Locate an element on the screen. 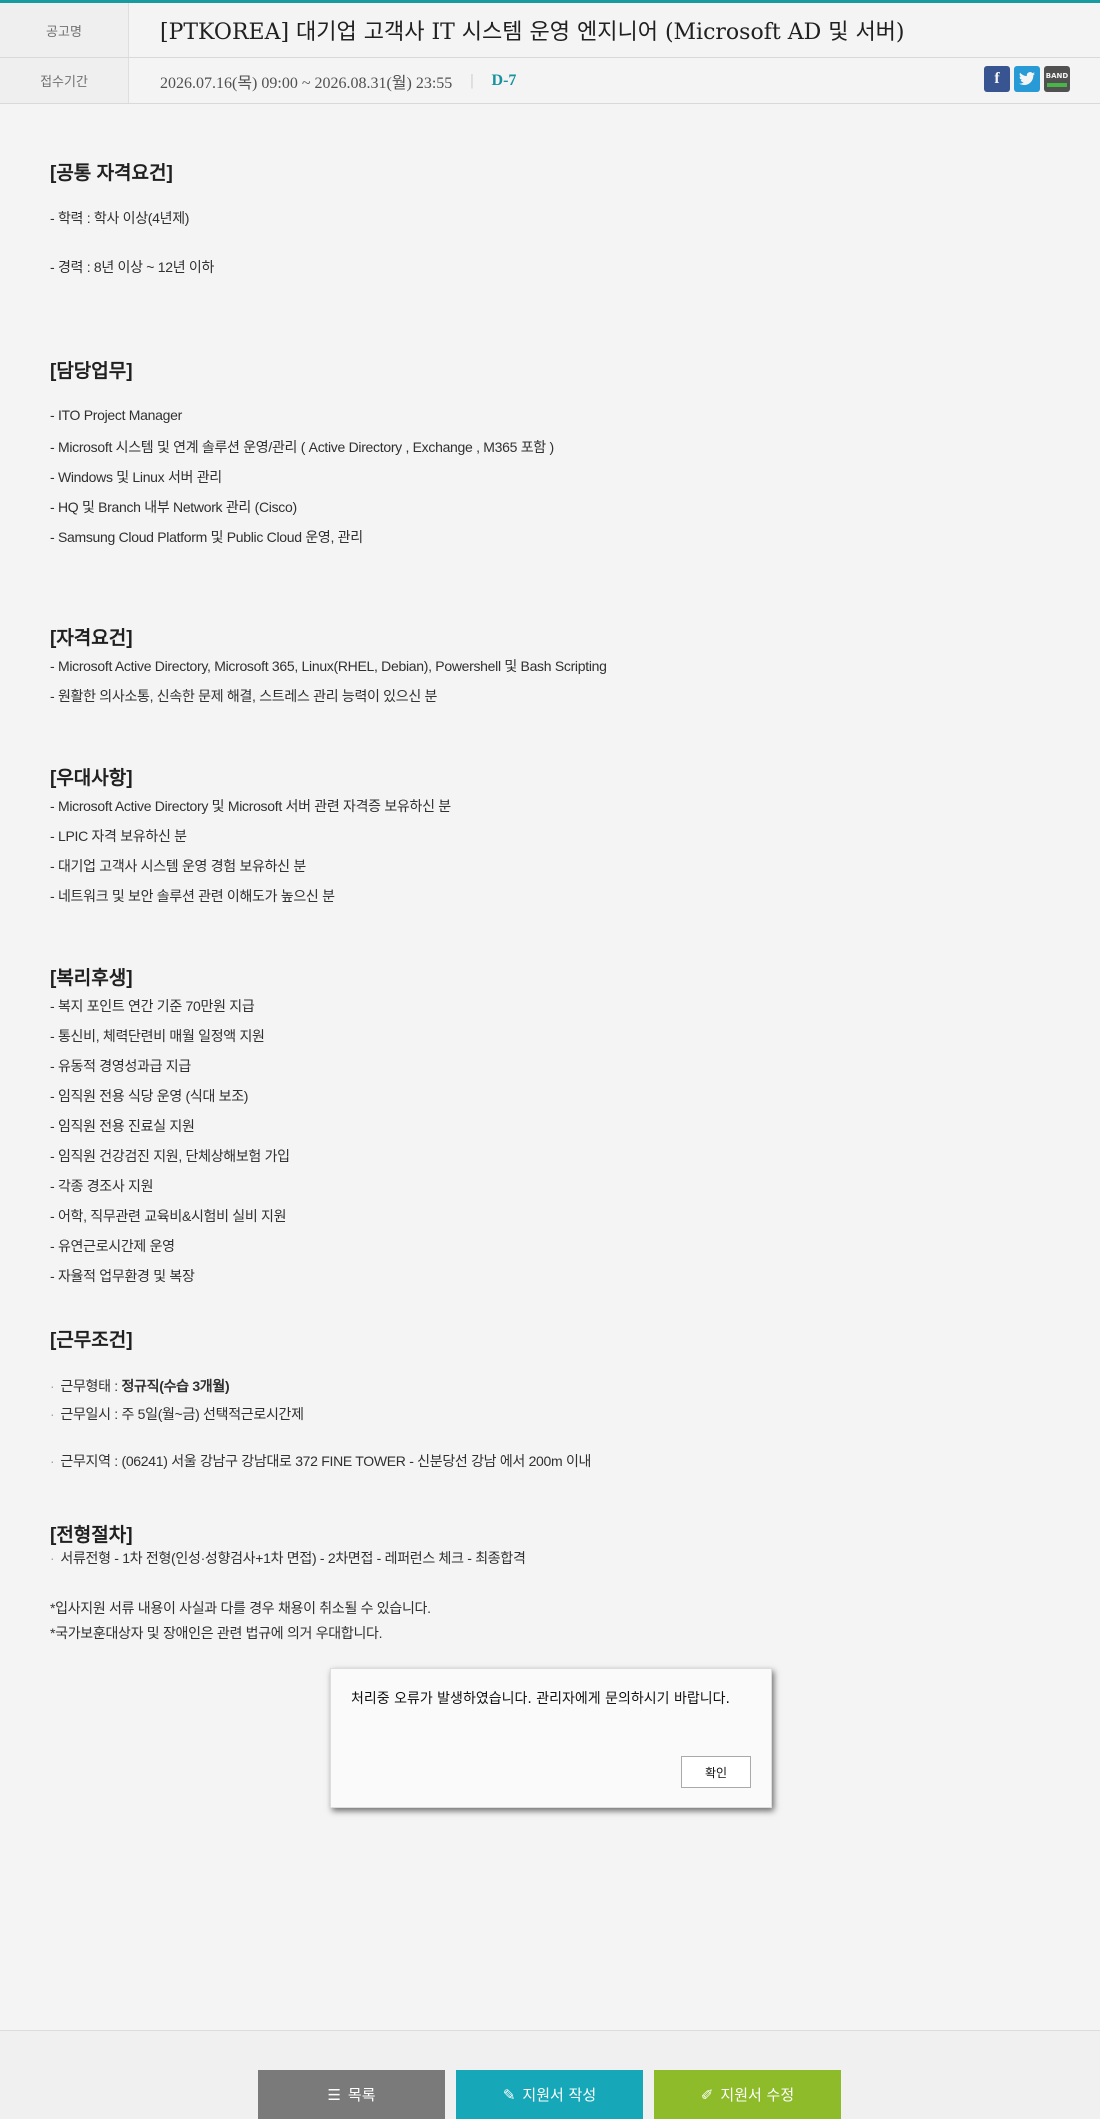 The width and height of the screenshot is (1100, 2119). pencil-icon: ✎ is located at coordinates (509, 2094).